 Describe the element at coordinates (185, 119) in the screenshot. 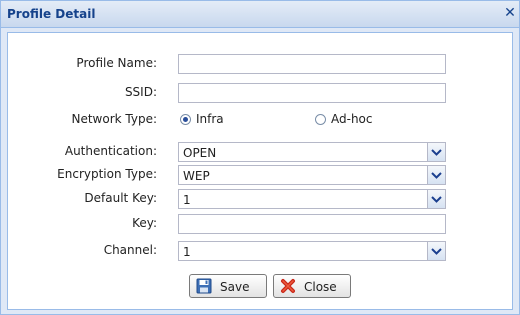

I see `radio-infra` at that location.